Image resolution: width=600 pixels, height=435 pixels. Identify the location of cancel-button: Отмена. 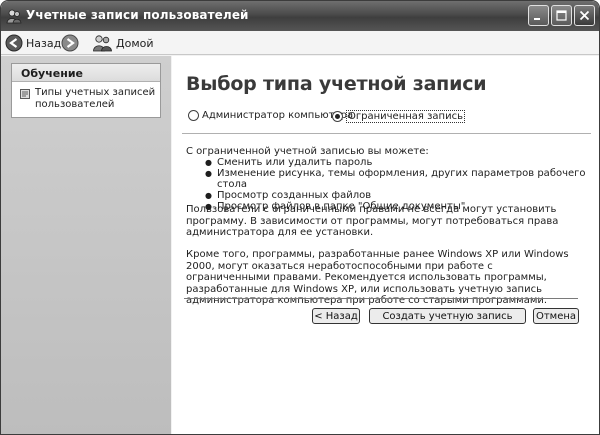
(556, 316).